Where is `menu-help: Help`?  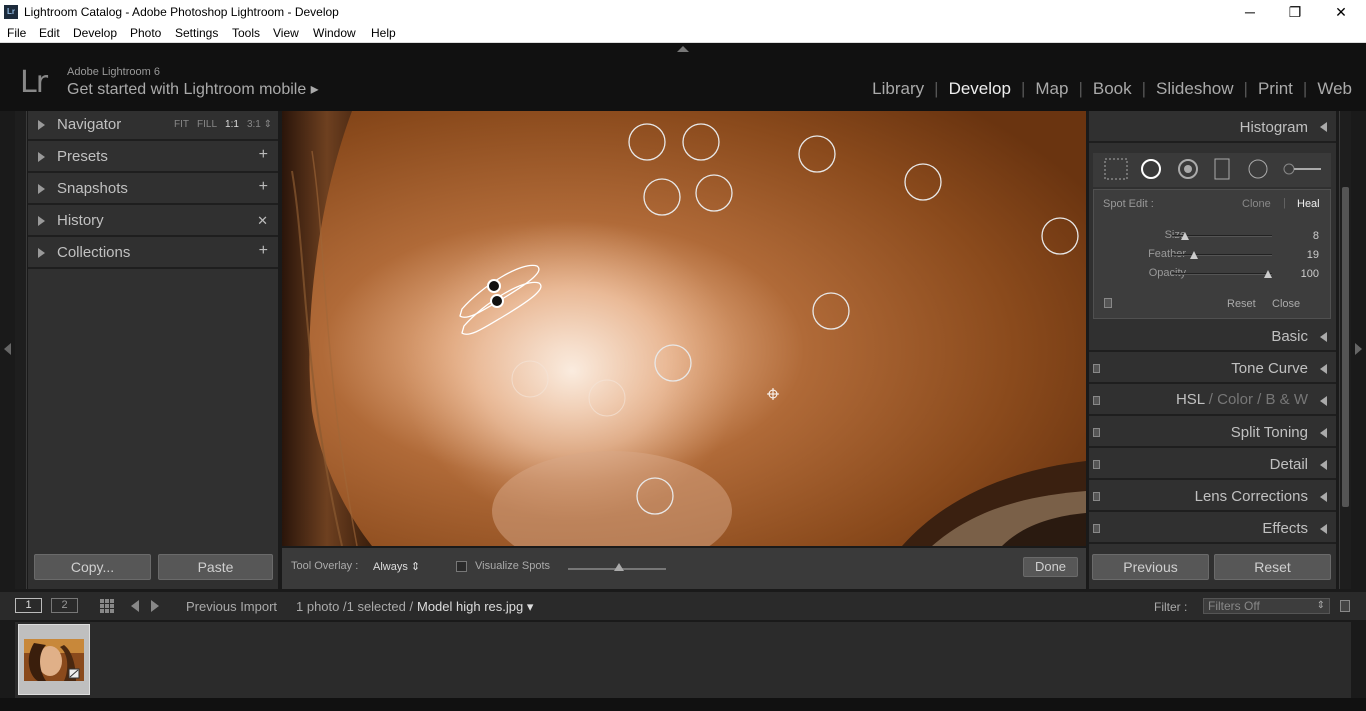 menu-help: Help is located at coordinates (383, 33).